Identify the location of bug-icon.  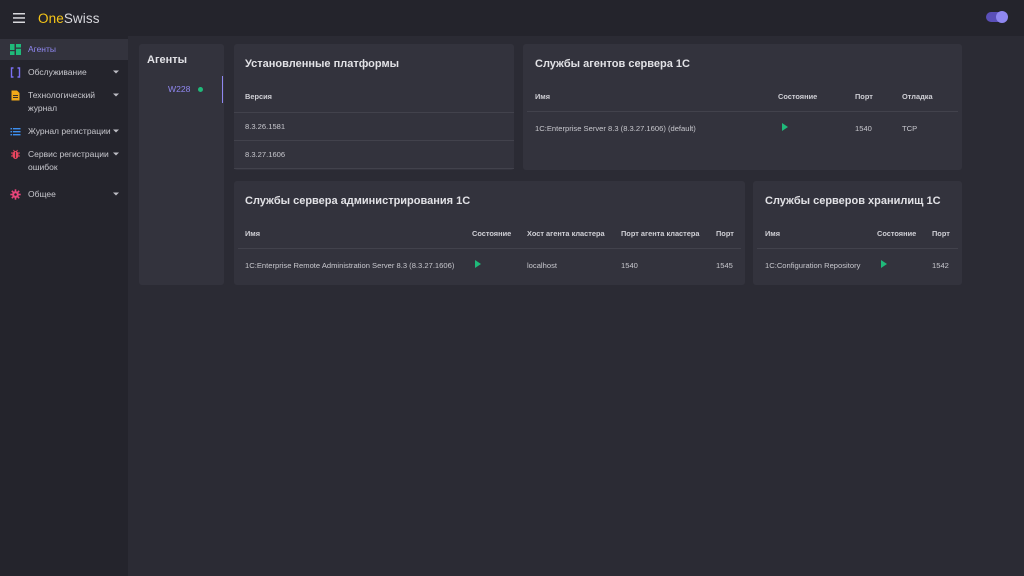
(15, 154).